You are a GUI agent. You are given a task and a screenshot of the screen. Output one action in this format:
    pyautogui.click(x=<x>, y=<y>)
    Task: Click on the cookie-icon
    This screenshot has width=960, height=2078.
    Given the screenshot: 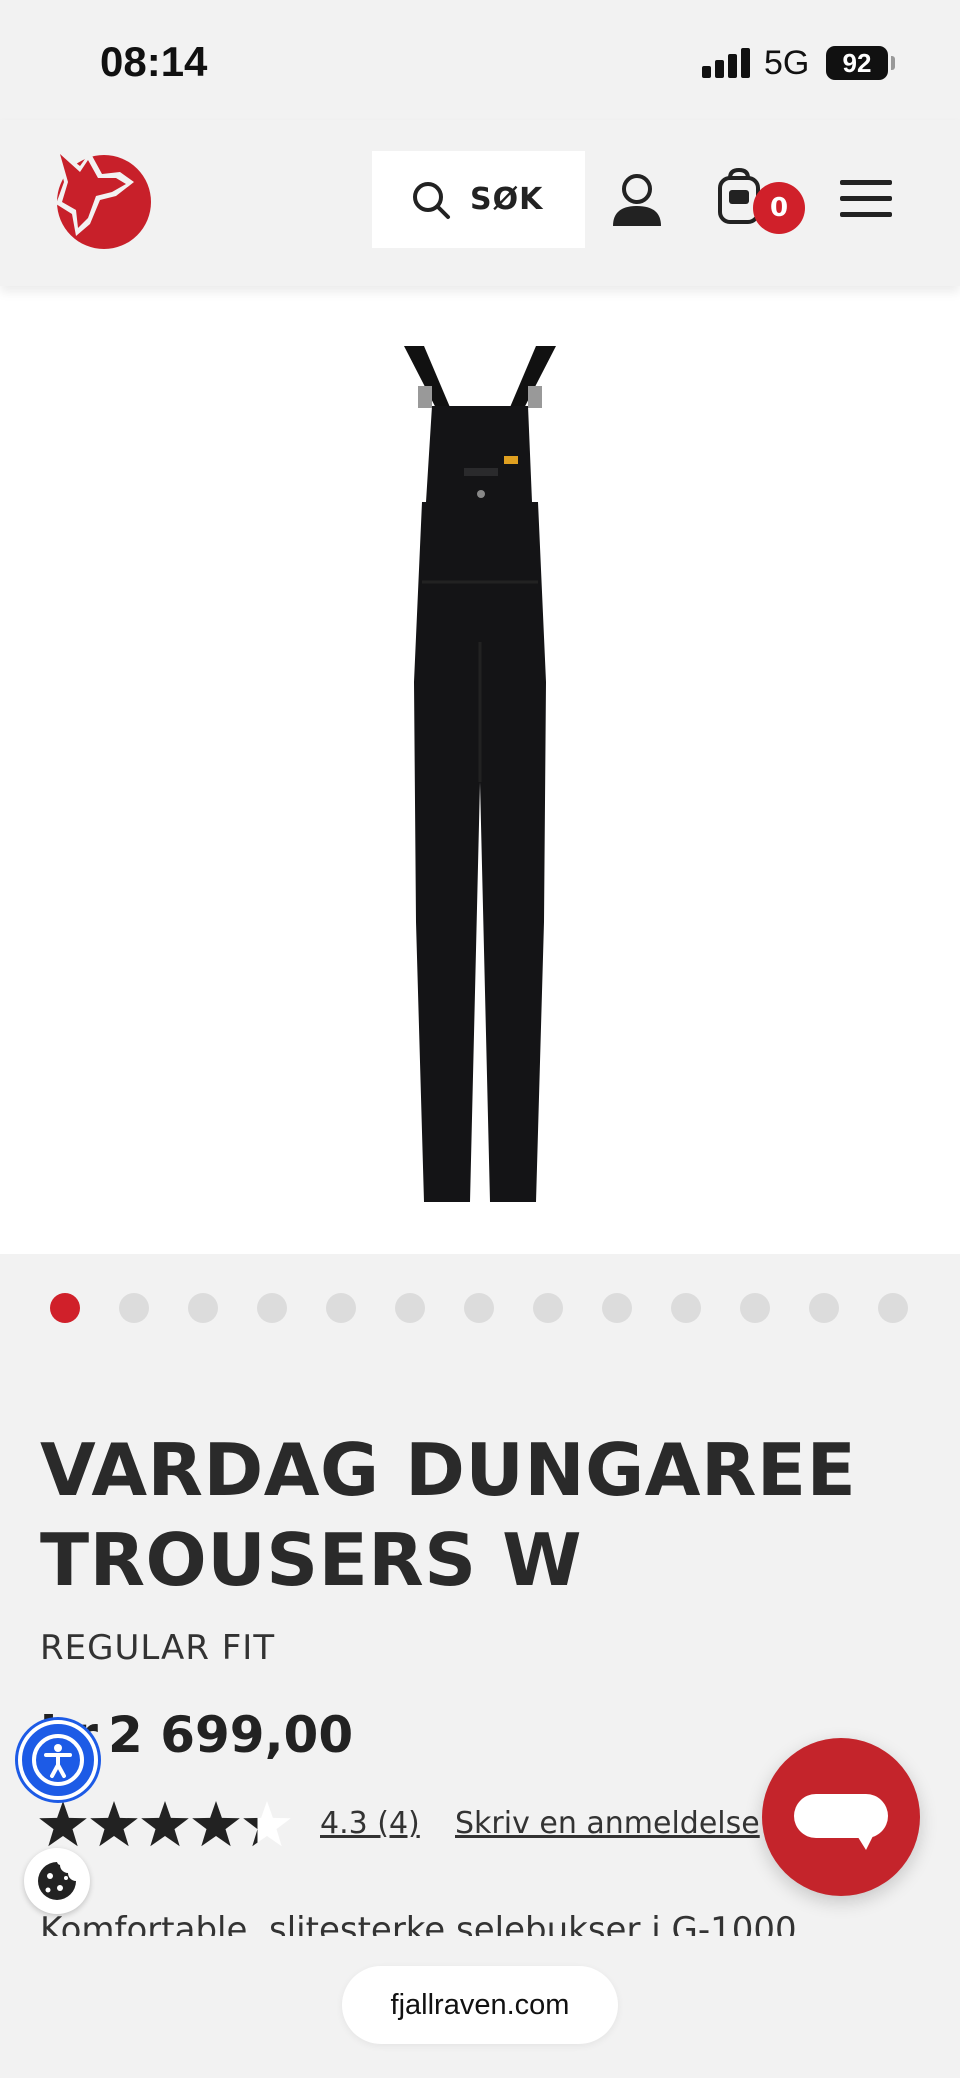 What is the action you would take?
    pyautogui.click(x=57, y=1881)
    